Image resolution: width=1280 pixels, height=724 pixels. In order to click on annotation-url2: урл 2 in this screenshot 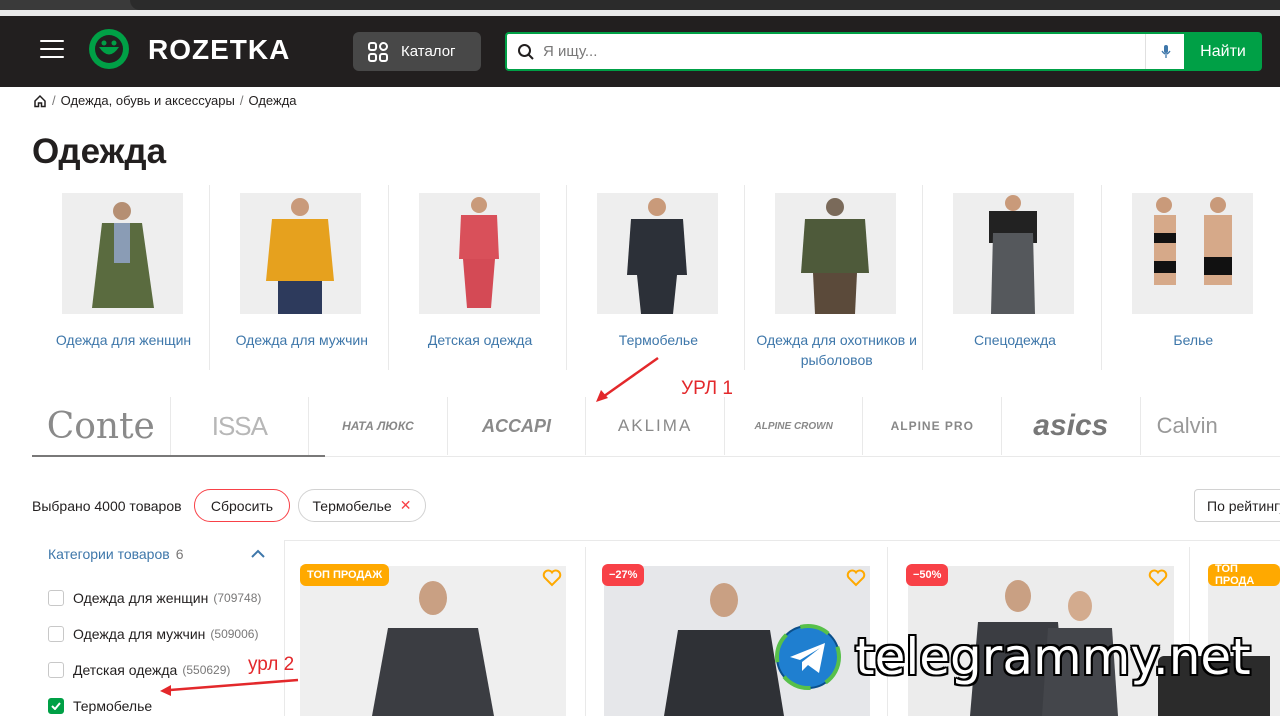, I will do `click(271, 664)`.